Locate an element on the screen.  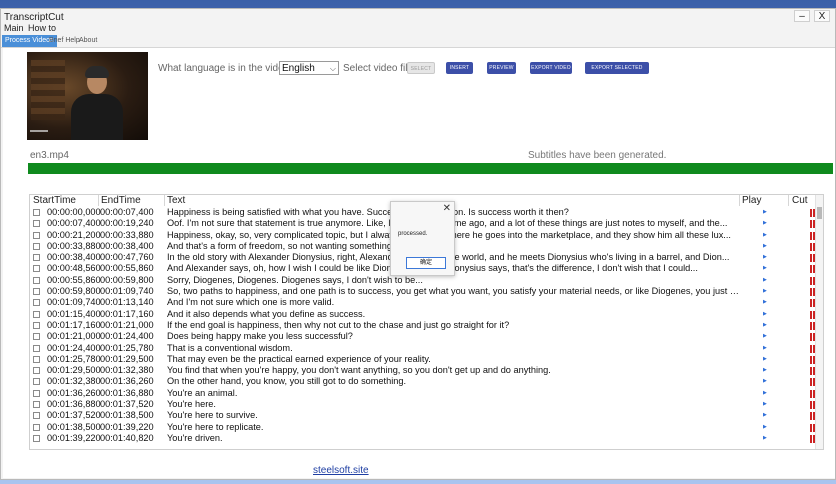
menu-main: Main is located at coordinates (14, 28).